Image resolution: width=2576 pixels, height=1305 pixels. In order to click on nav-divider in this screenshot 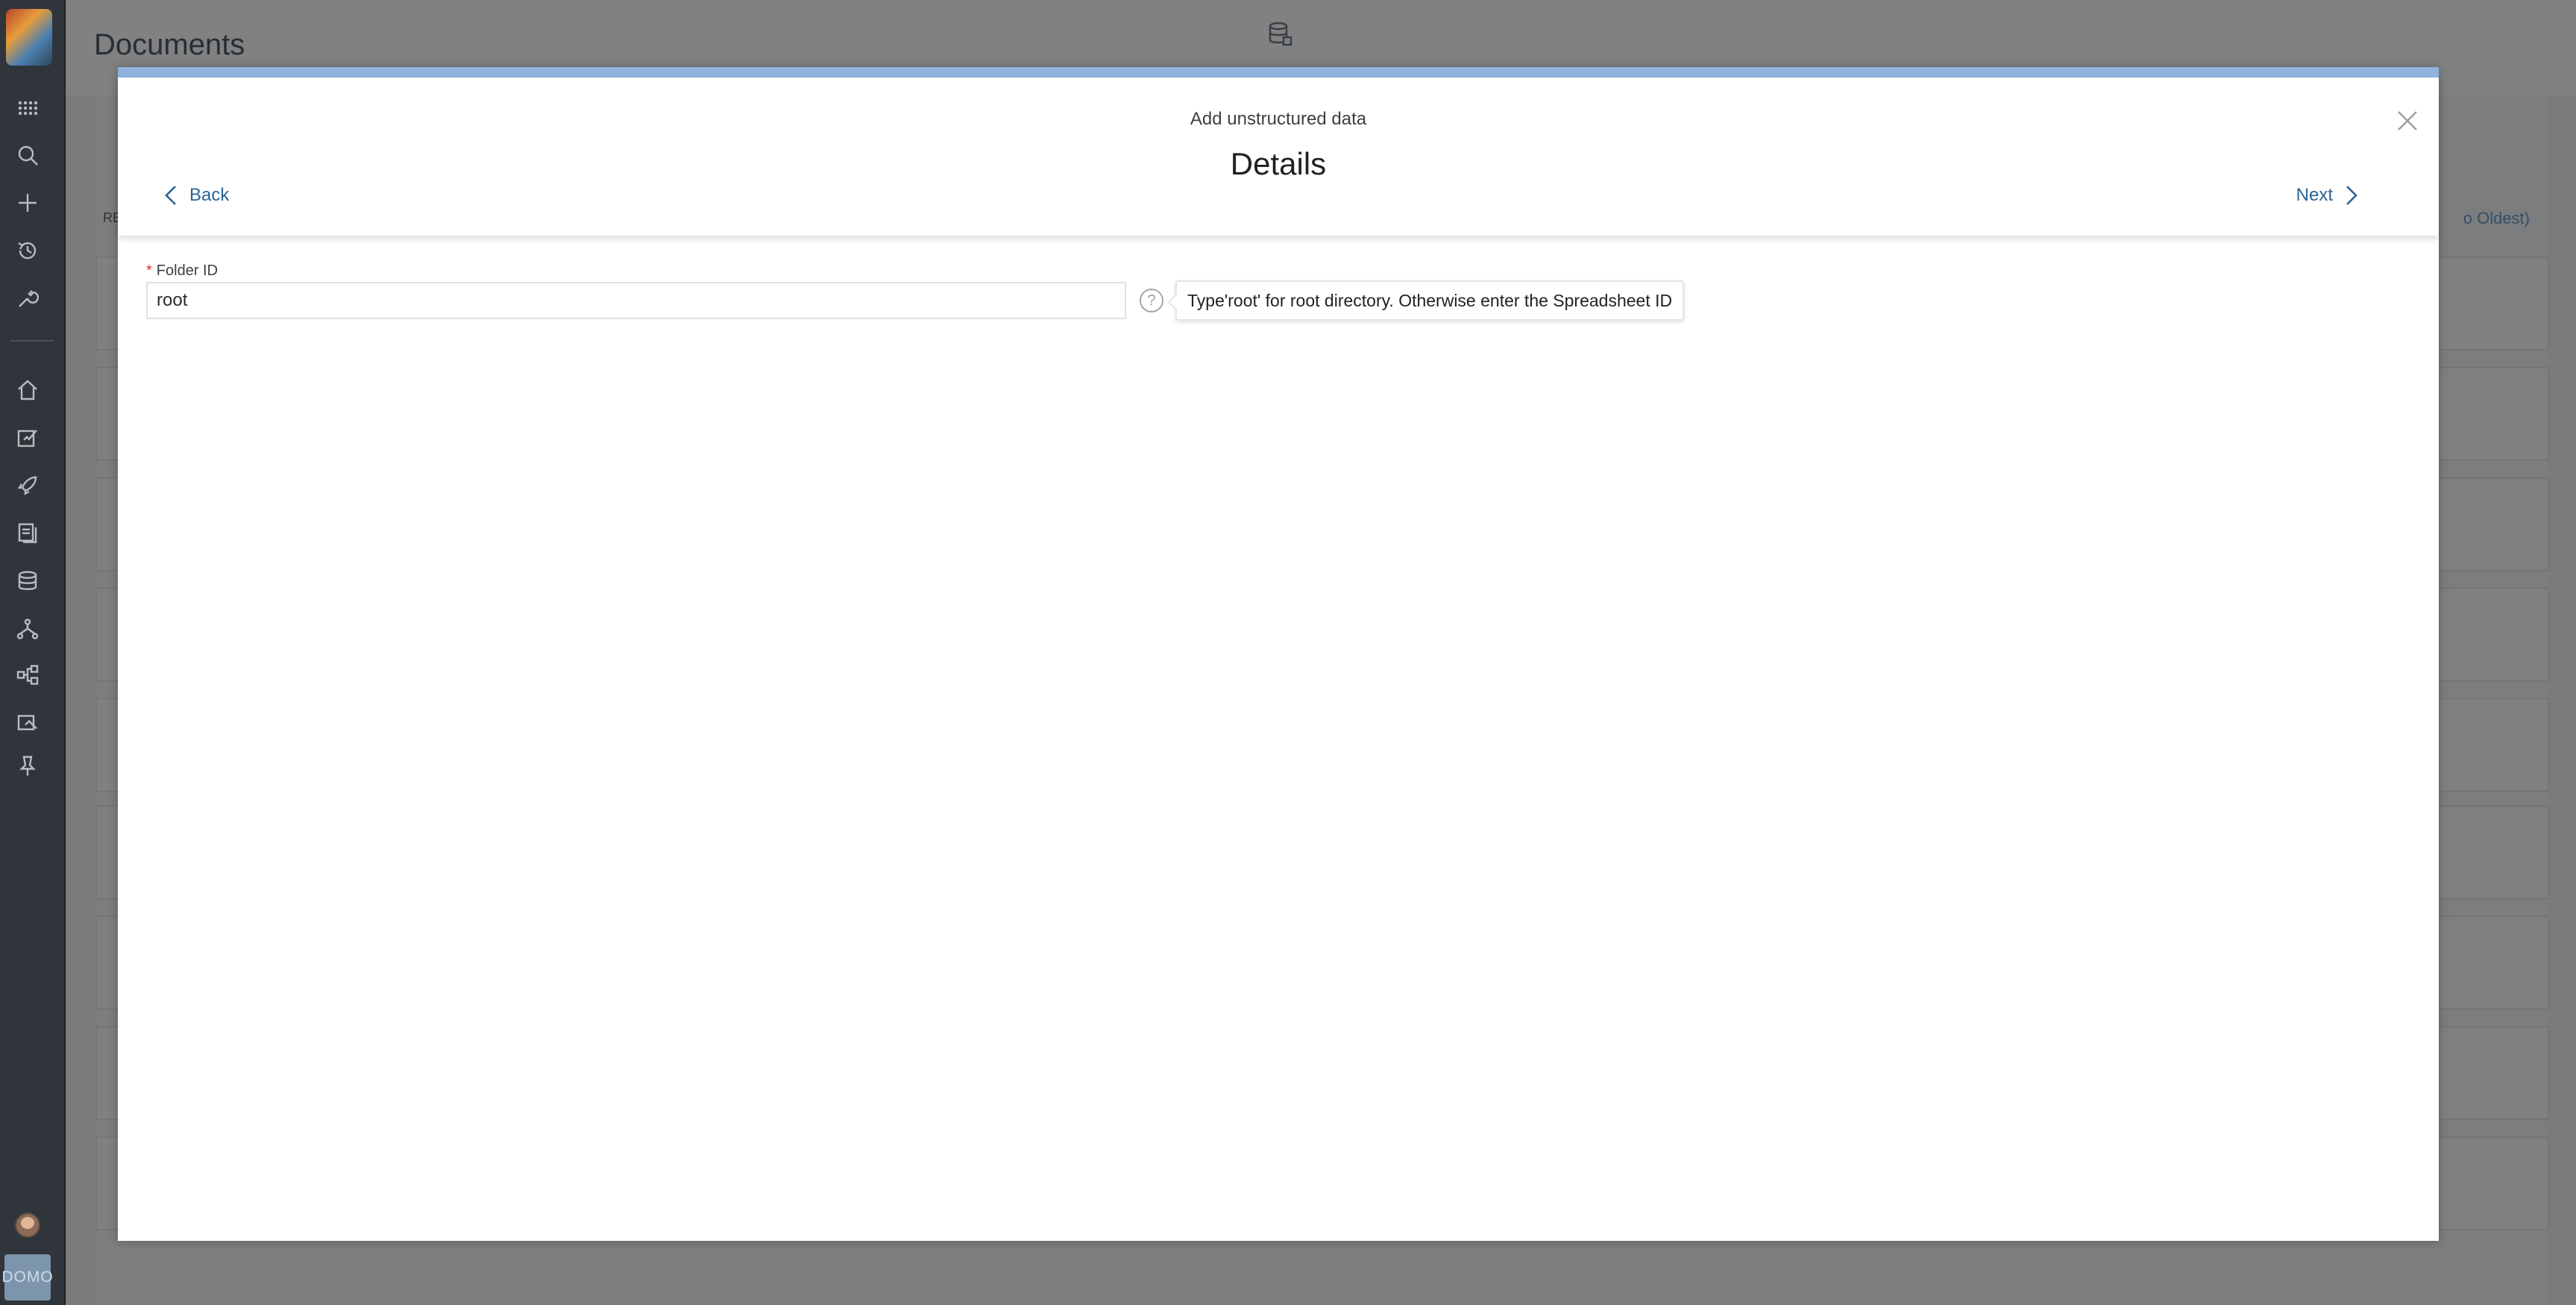, I will do `click(32, 341)`.